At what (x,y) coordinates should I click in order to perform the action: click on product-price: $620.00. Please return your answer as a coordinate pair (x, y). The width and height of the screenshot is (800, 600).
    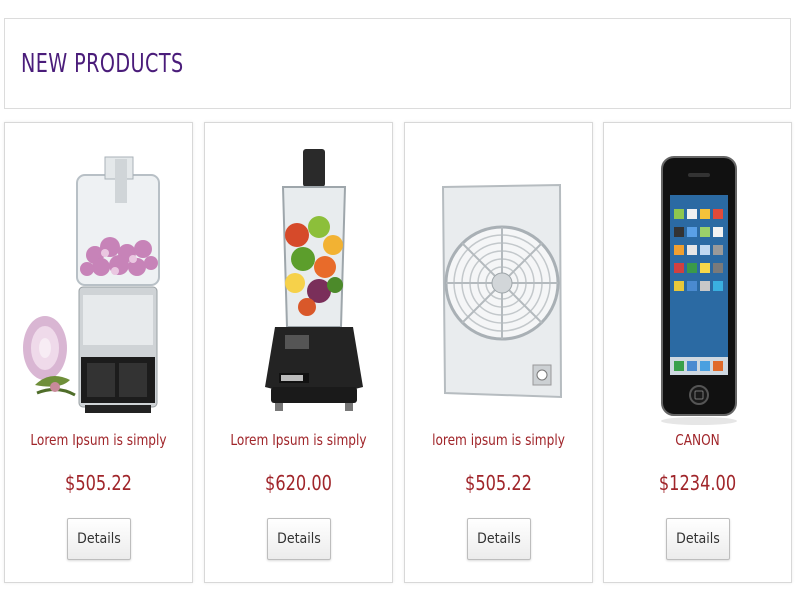
    Looking at the image, I should click on (298, 483).